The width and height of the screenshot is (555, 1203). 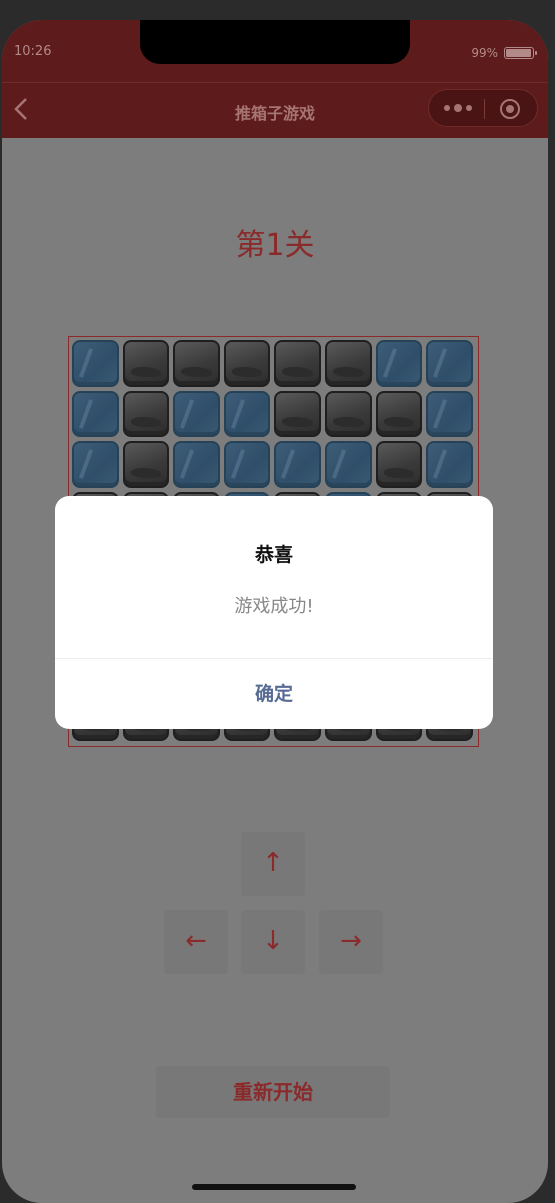 What do you see at coordinates (275, 245) in the screenshot?
I see `level-title: 第1关` at bounding box center [275, 245].